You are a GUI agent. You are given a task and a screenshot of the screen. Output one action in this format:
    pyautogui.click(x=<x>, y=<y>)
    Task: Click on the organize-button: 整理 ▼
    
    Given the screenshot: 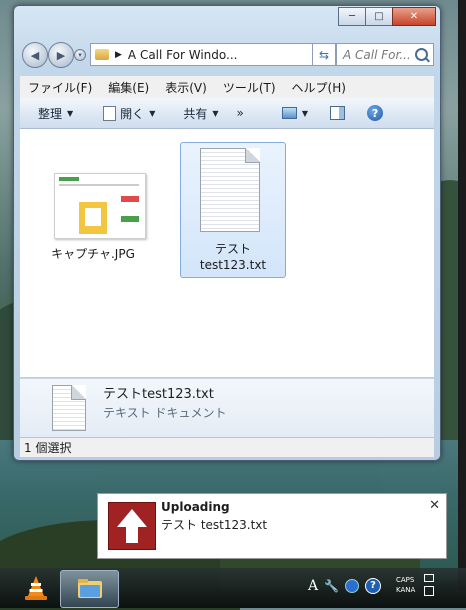 What is the action you would take?
    pyautogui.click(x=55, y=113)
    